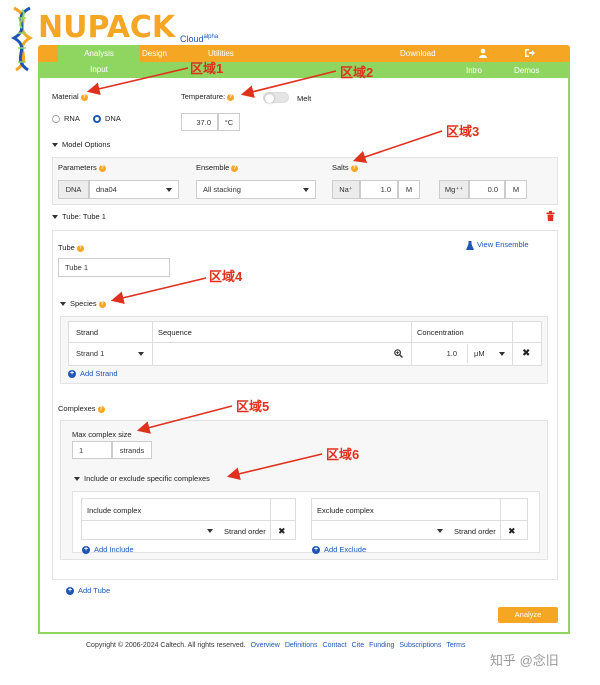 This screenshot has height=685, width=600. Describe the element at coordinates (335, 645) in the screenshot. I see `footer-link-contact: Contact` at that location.